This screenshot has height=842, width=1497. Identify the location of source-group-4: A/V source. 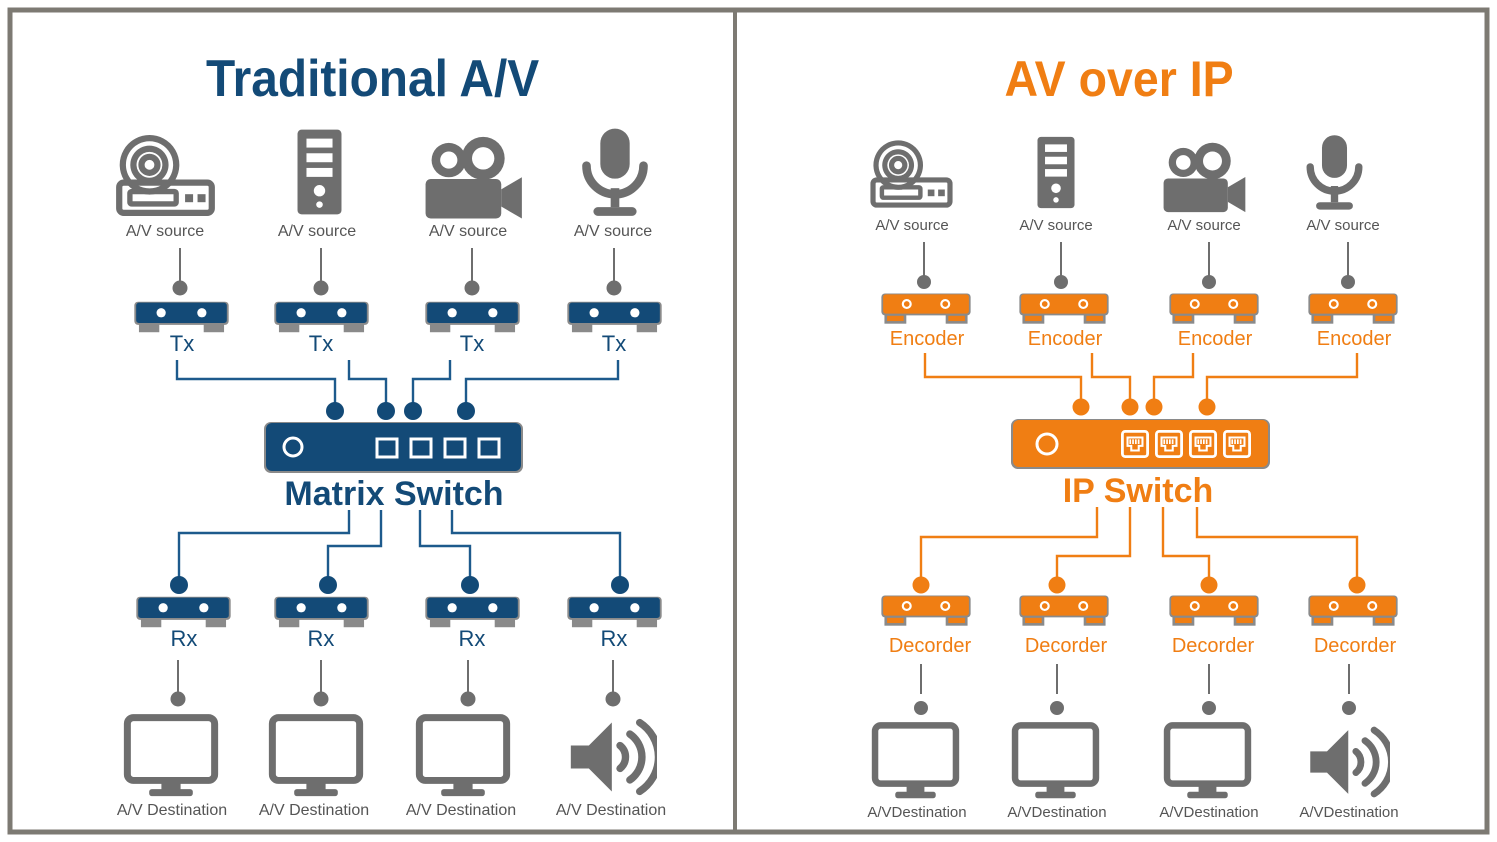
(613, 212).